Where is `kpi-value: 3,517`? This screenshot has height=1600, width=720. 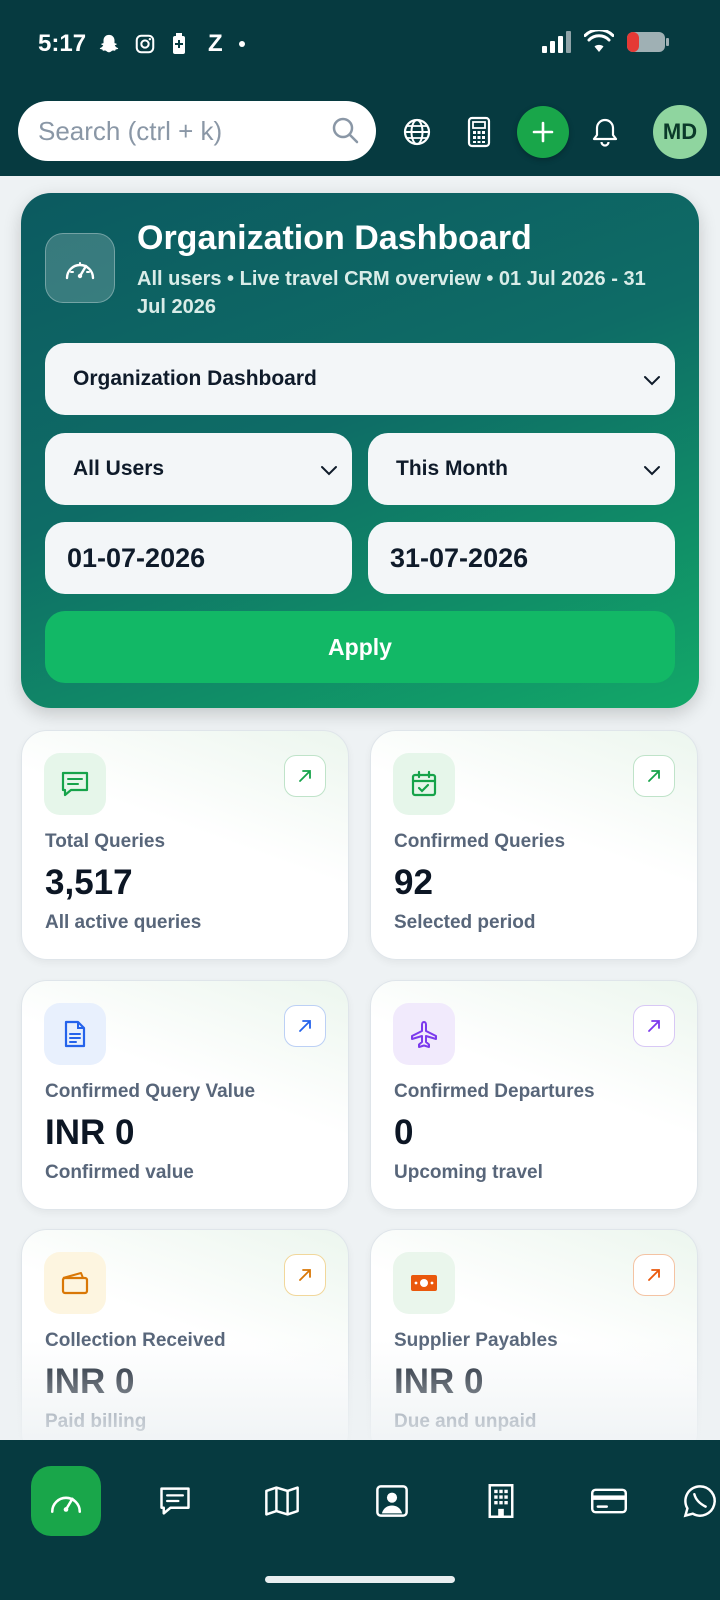
kpi-value: 3,517 is located at coordinates (89, 882).